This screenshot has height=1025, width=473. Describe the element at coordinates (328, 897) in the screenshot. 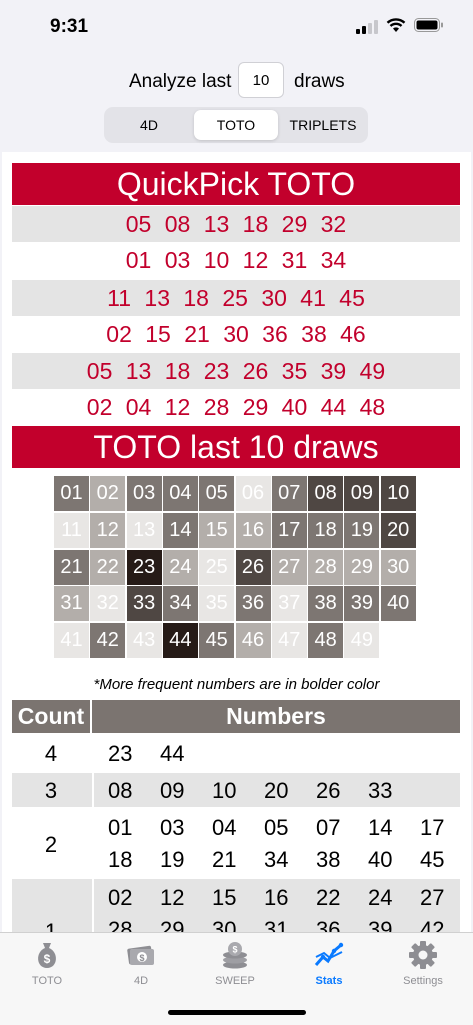

I see `row-number: 22` at that location.